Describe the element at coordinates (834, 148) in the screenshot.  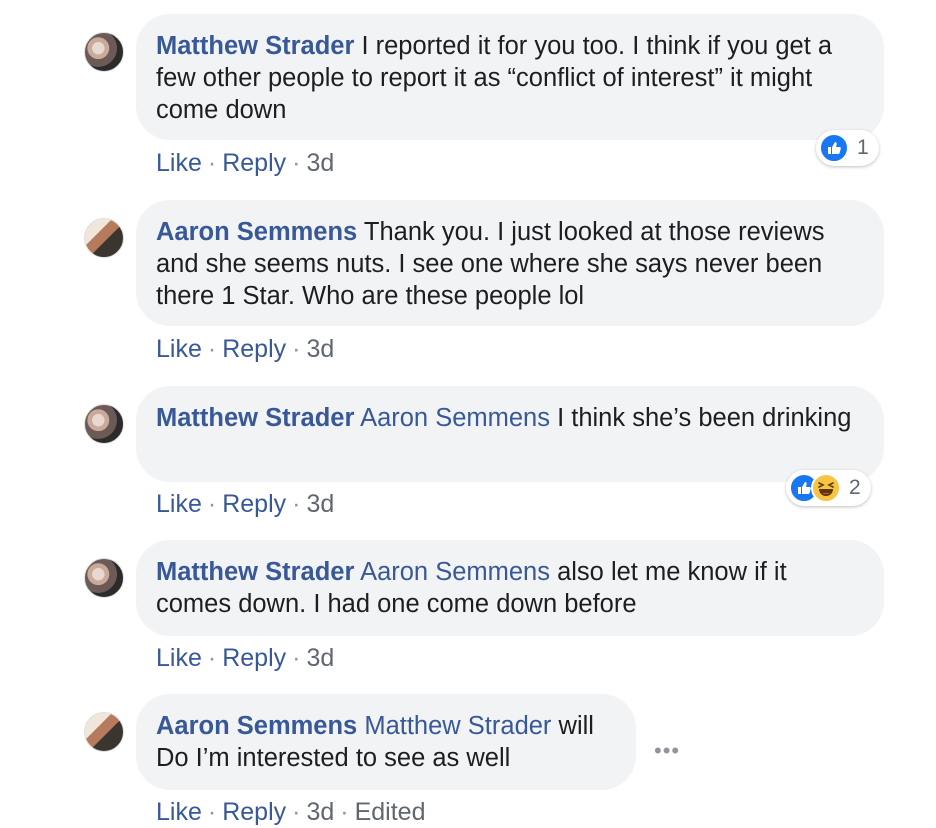
I see `like-reaction-icon` at that location.